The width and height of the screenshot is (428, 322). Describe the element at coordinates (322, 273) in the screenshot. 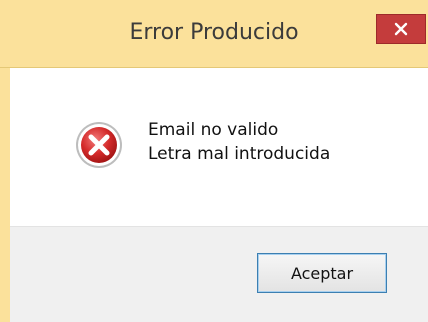

I see `accept-button: Aceptar` at that location.